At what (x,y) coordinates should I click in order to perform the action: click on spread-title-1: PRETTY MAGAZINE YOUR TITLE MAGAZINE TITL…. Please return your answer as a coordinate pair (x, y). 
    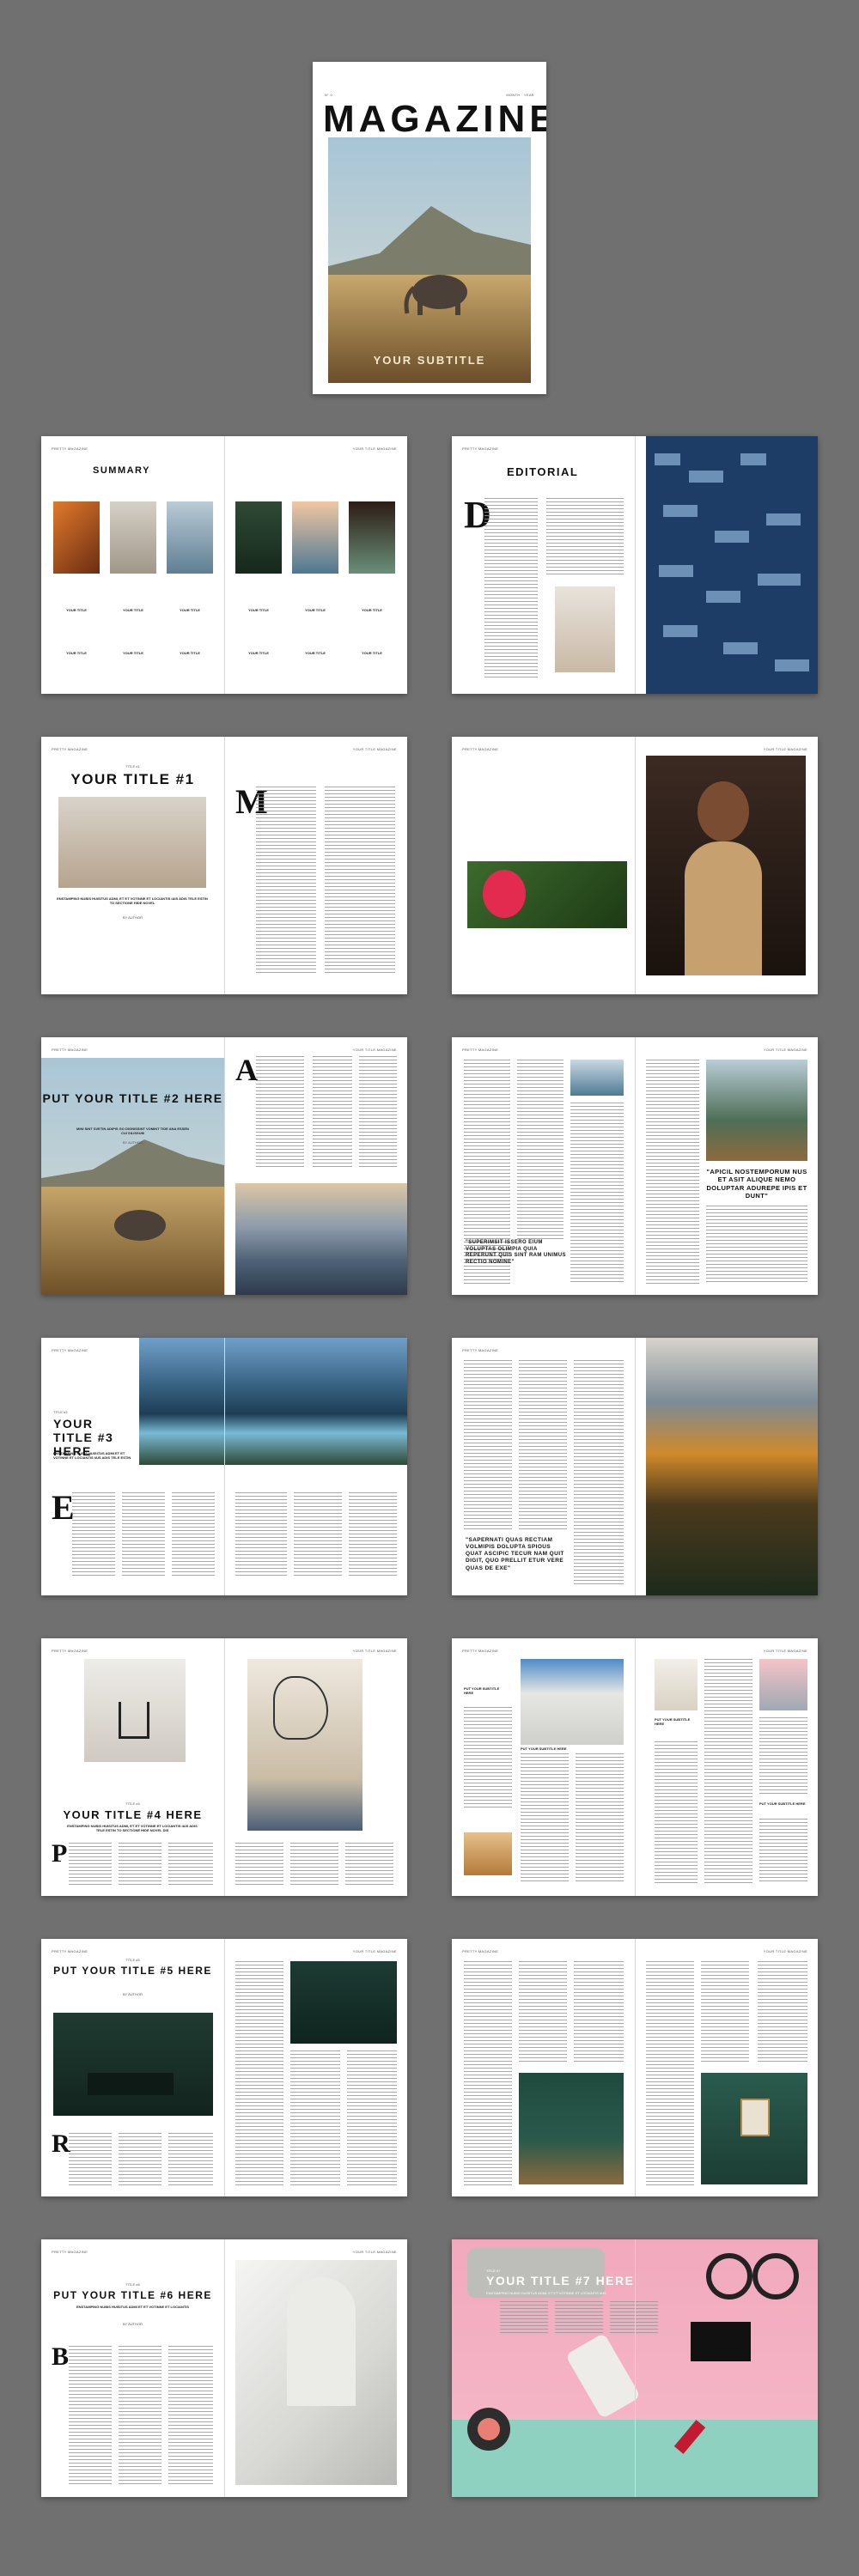
    Looking at the image, I should click on (224, 865).